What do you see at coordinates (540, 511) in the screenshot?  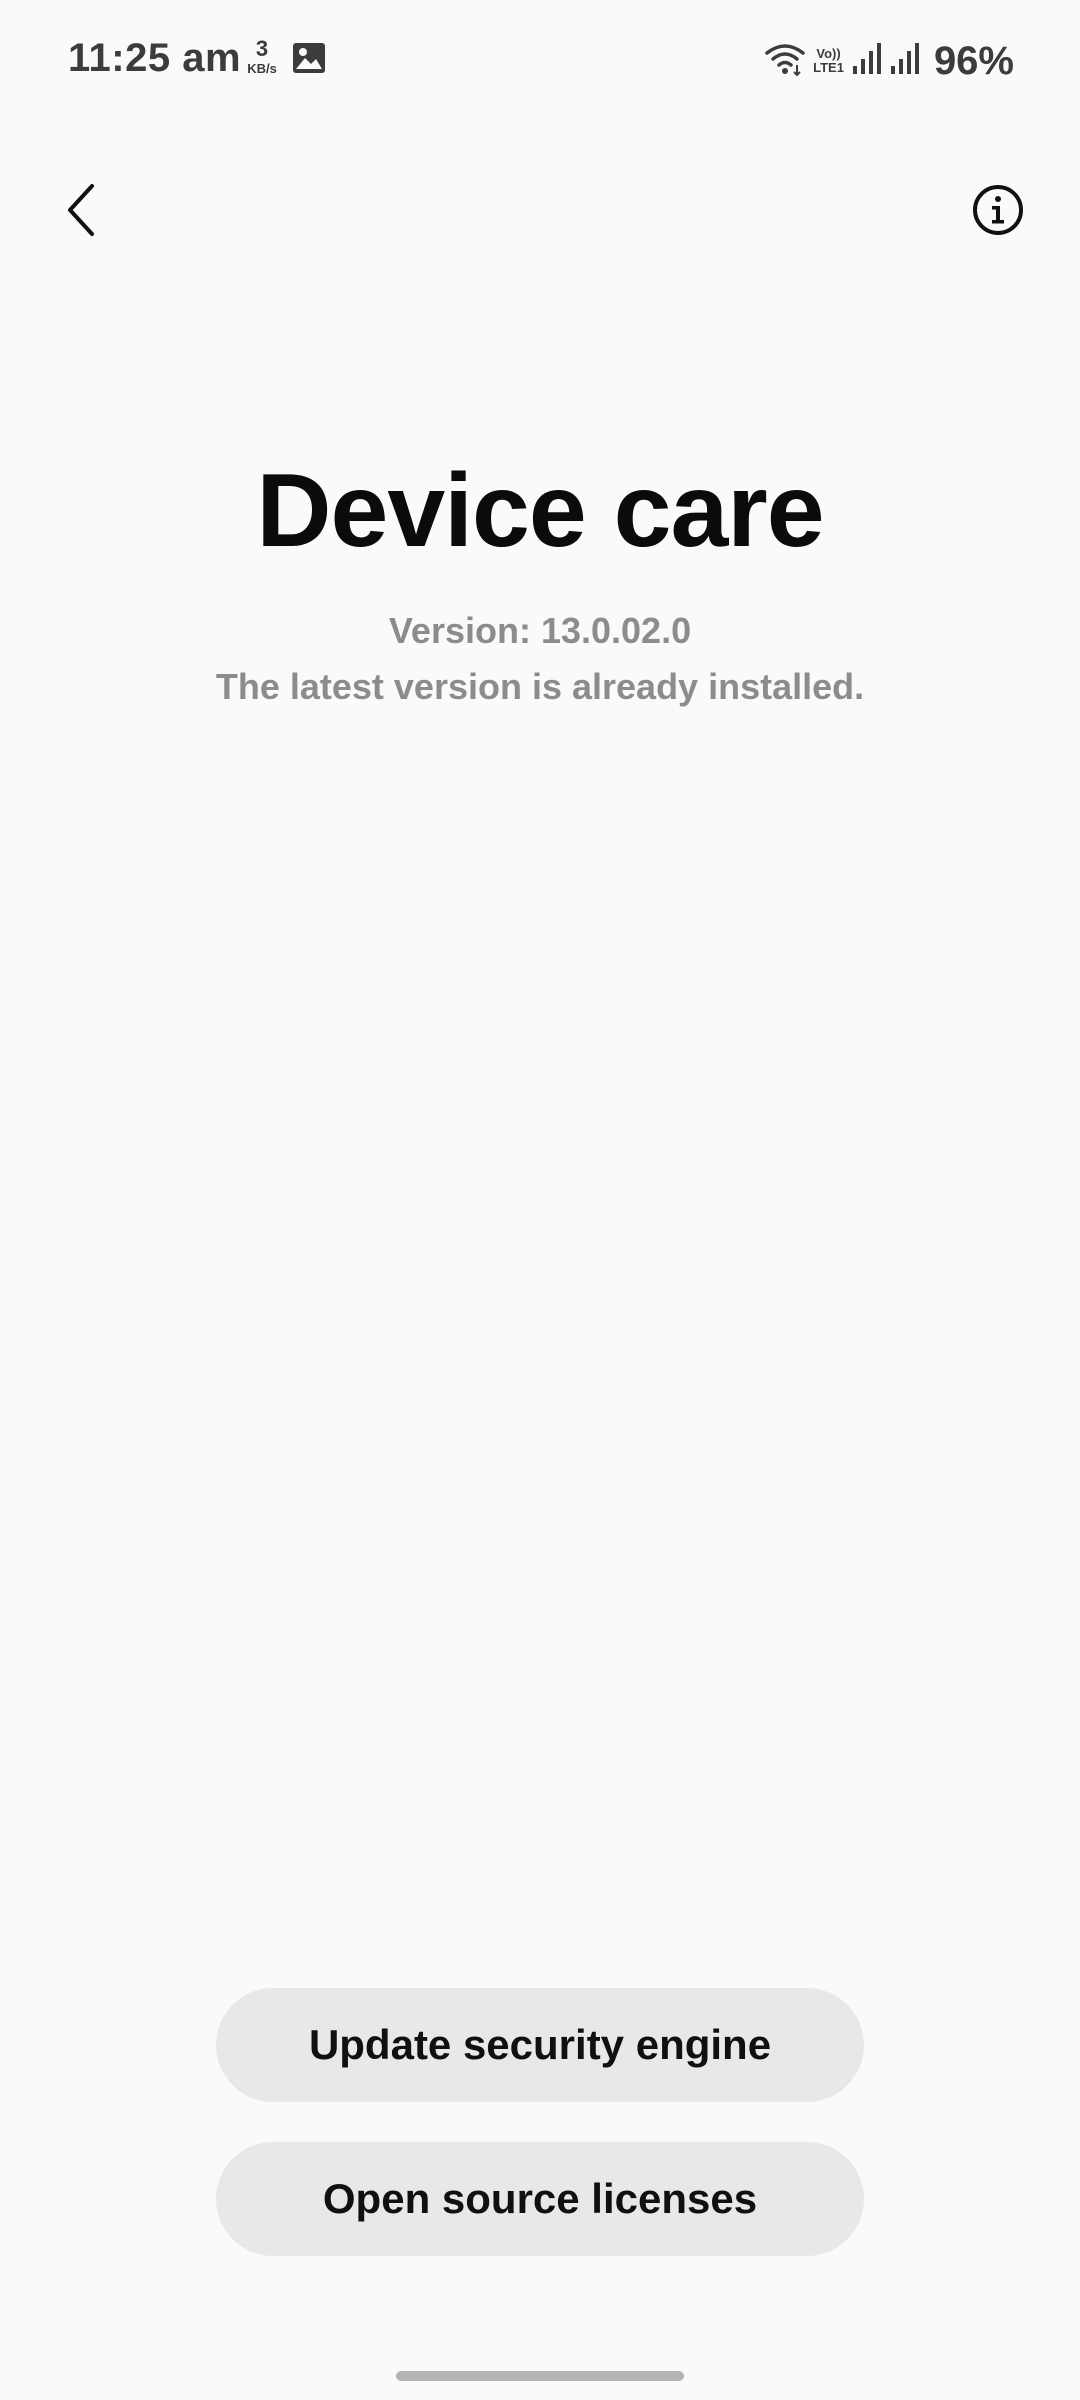 I see `page-title: Device care` at bounding box center [540, 511].